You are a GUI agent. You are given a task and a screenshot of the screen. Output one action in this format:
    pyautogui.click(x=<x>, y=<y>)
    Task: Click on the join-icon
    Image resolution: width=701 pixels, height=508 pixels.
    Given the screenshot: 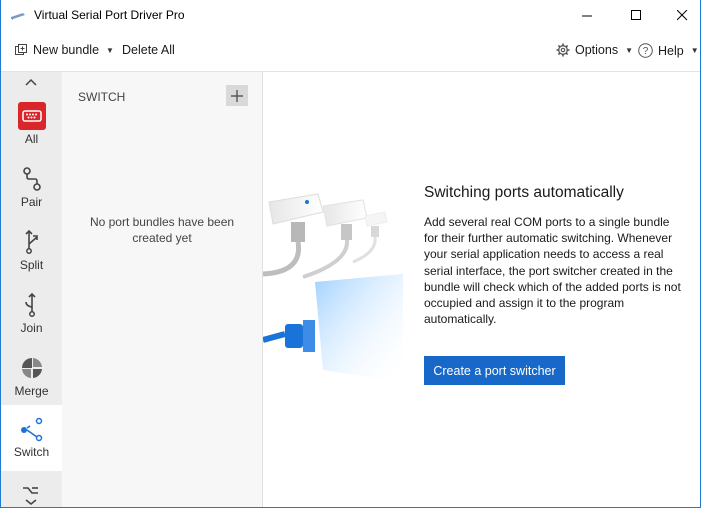 What is the action you would take?
    pyautogui.click(x=32, y=305)
    